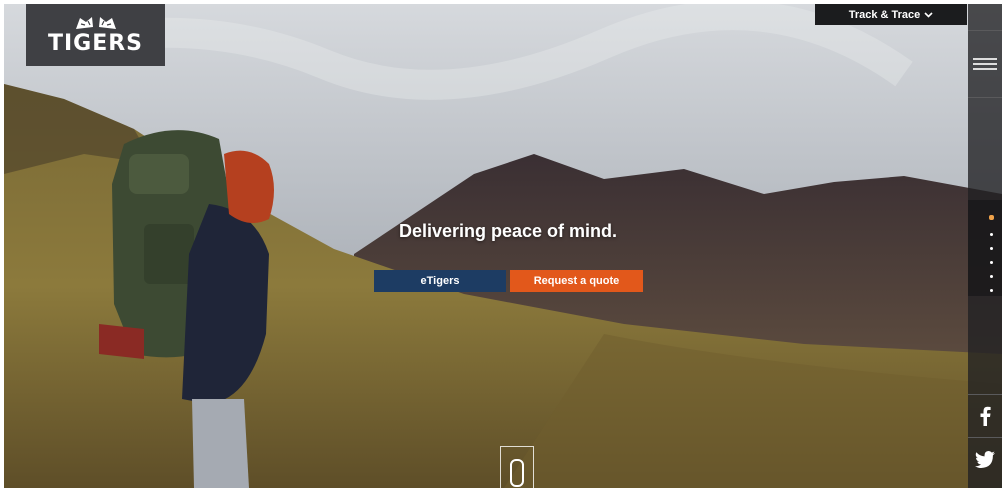  I want to click on facebook-icon, so click(985, 416).